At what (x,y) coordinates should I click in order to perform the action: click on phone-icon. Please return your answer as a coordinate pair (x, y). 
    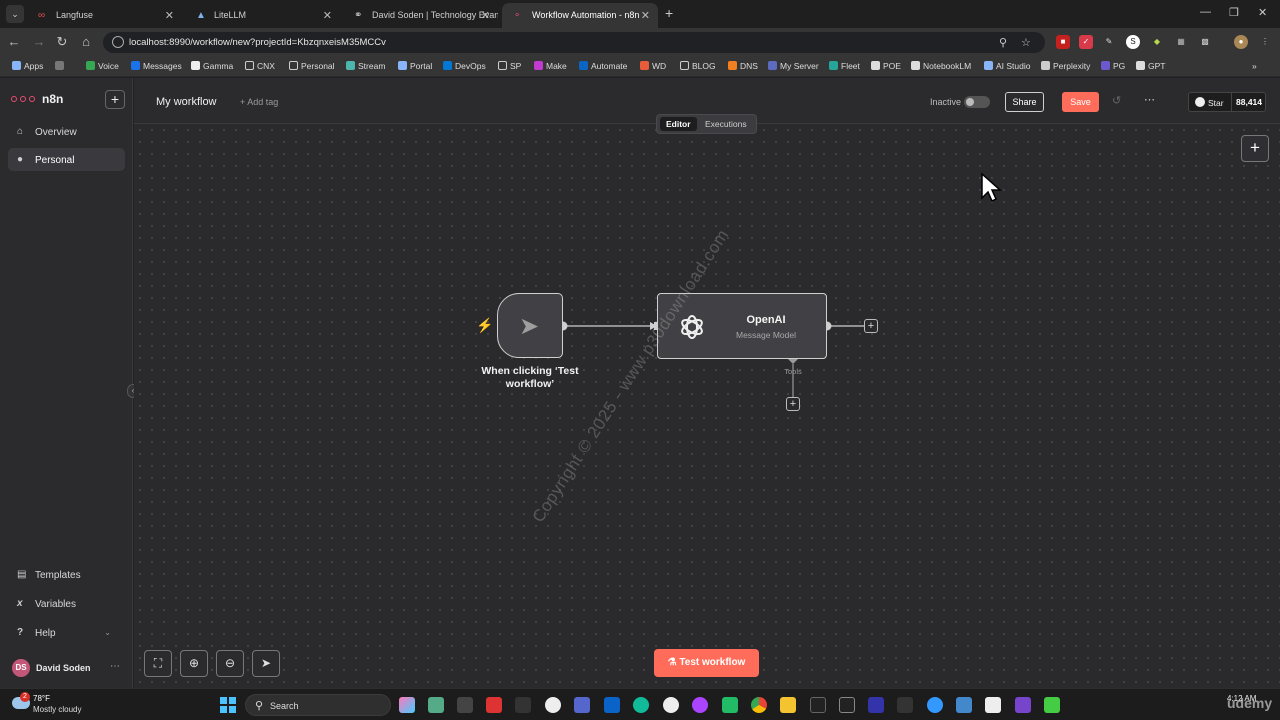
    Looking at the image, I should click on (730, 705).